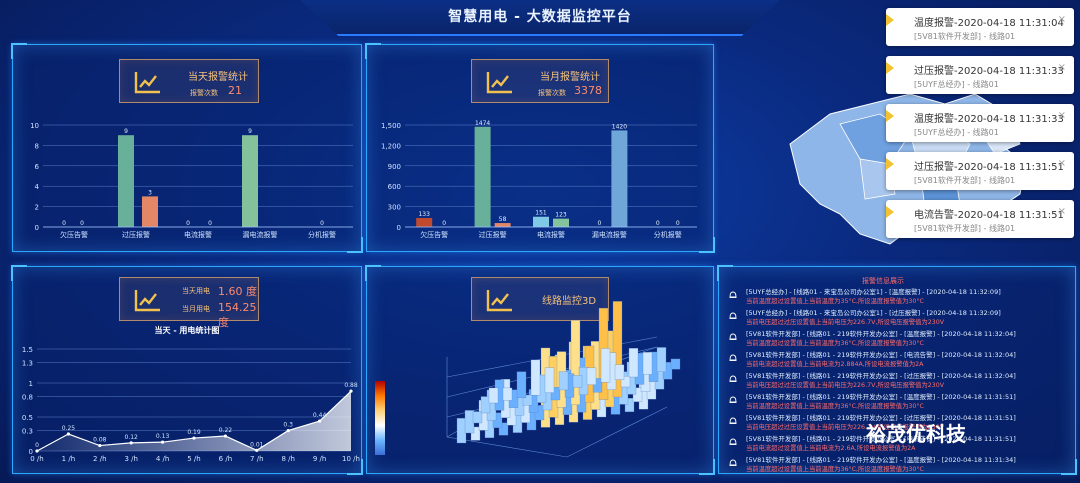 The image size is (1080, 483). I want to click on page-title: 智慧用电 - 大数据监控平台, so click(540, 17).